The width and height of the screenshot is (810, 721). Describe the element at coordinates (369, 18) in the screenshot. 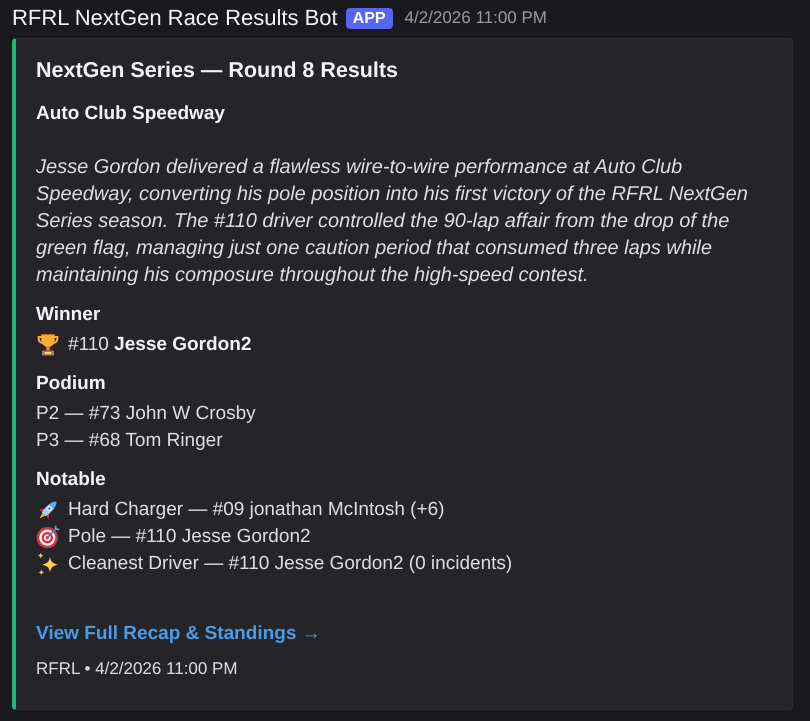

I see `app-badge: APP` at that location.